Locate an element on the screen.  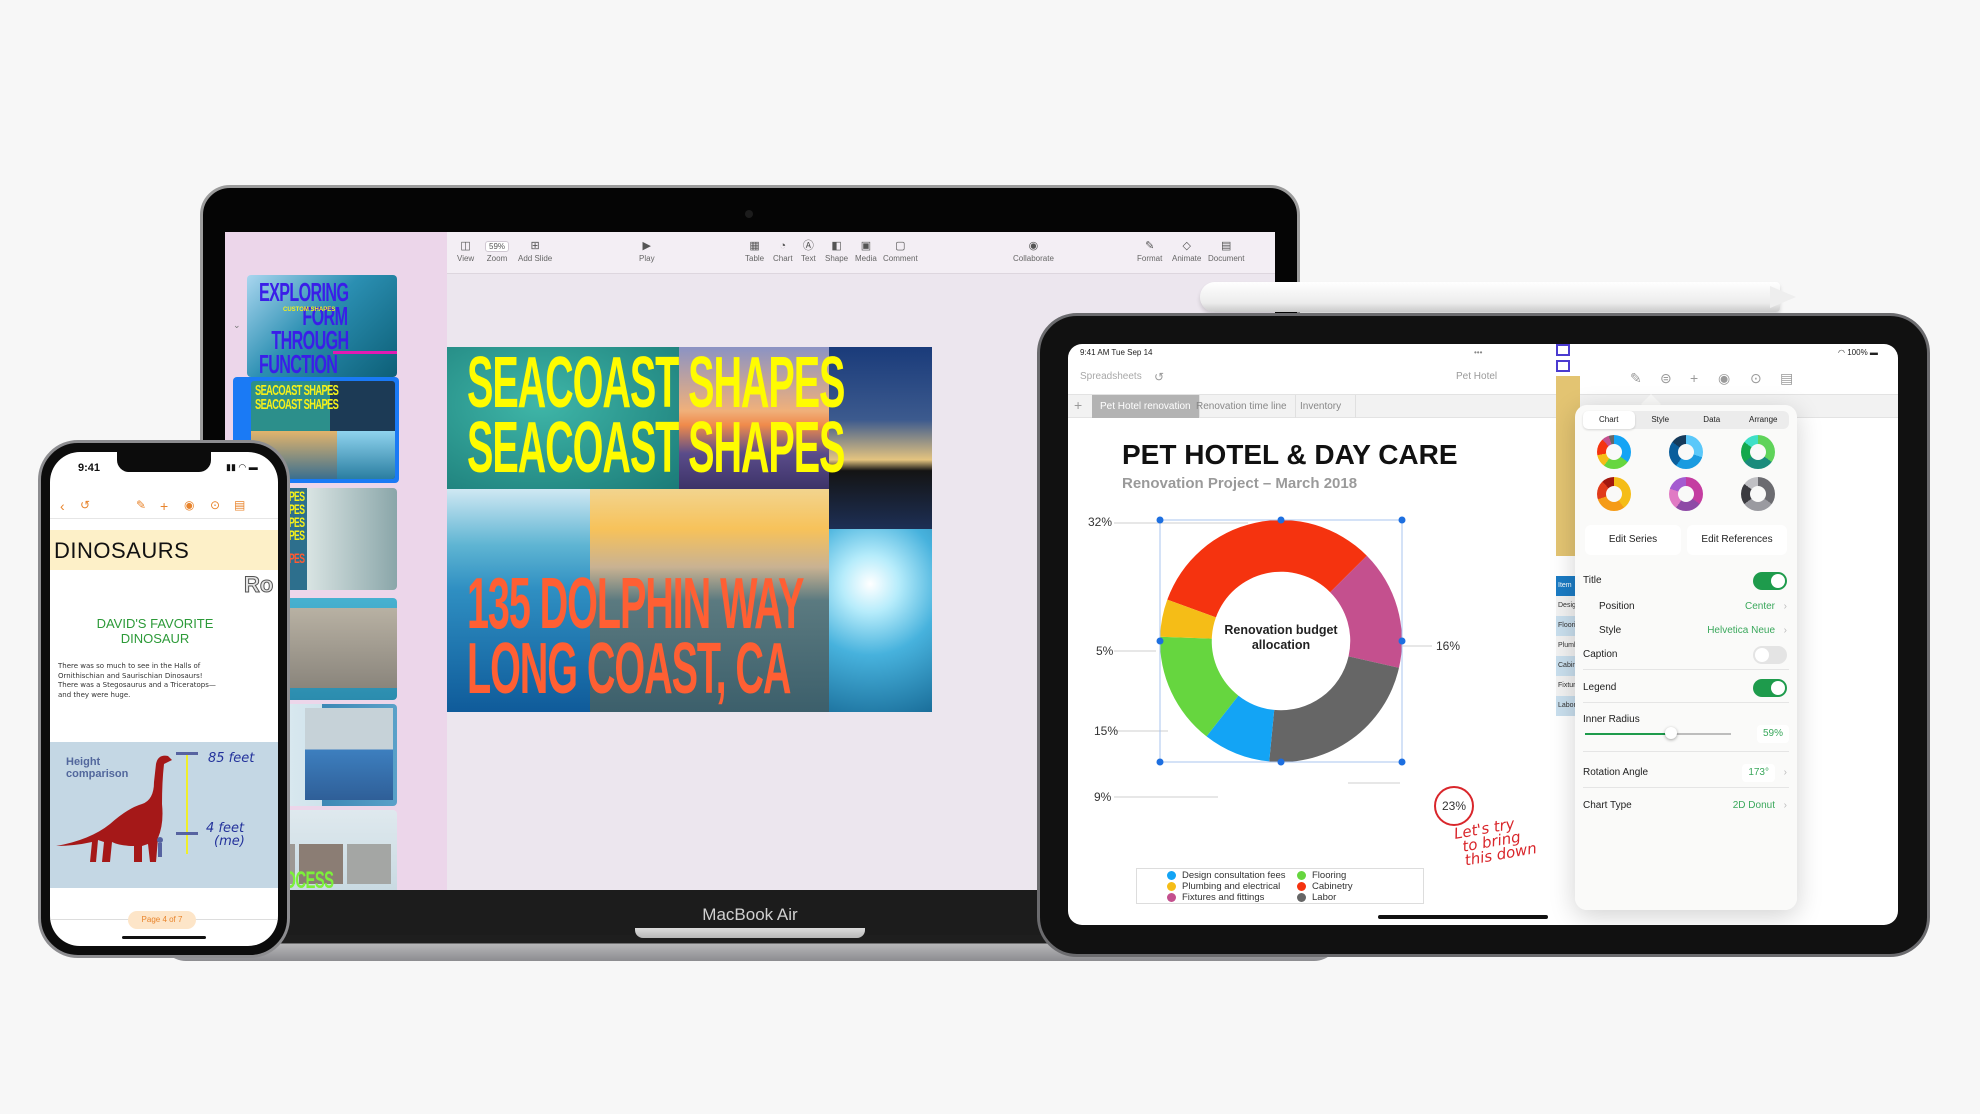
style-row: Style Helvetica Neue › is located at coordinates (1686, 631).